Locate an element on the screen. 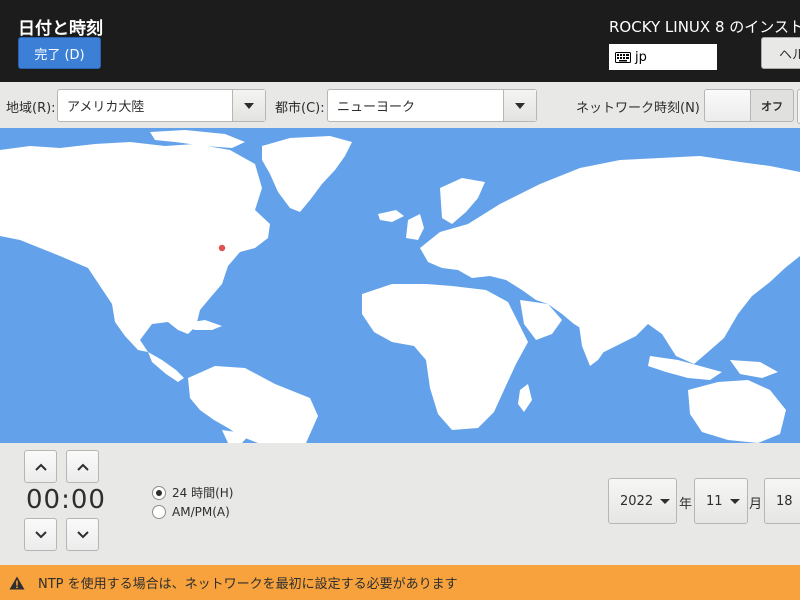  network-time-label: ネットワーク時刻(N) is located at coordinates (638, 108).